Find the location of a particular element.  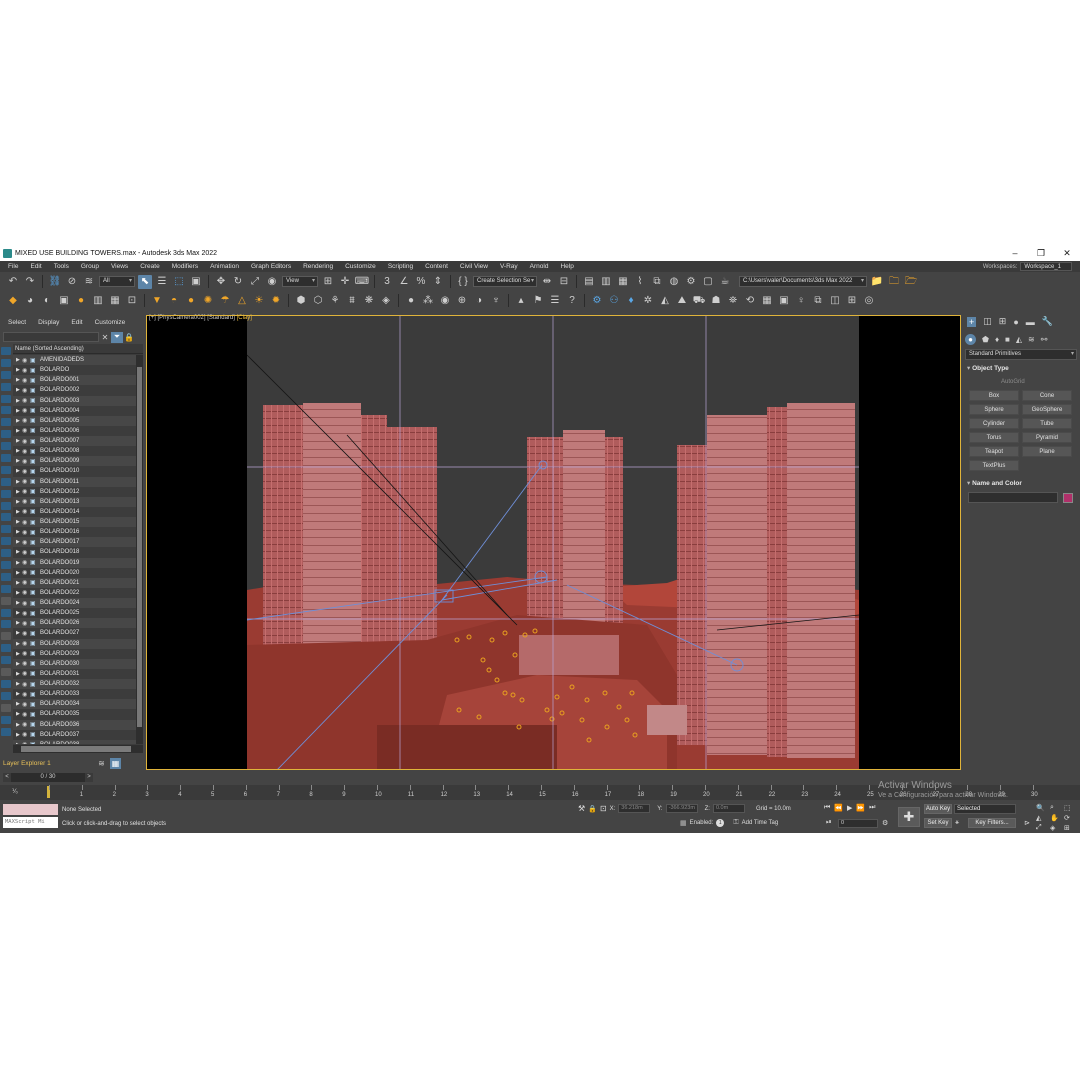

menu-civil-view: Civil View is located at coordinates (474, 266).